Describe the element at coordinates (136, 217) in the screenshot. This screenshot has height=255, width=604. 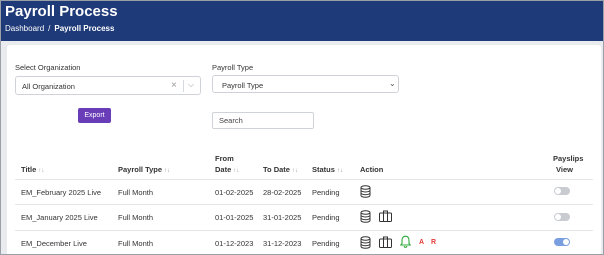
I see `row2-payroll-type: Full Month` at that location.